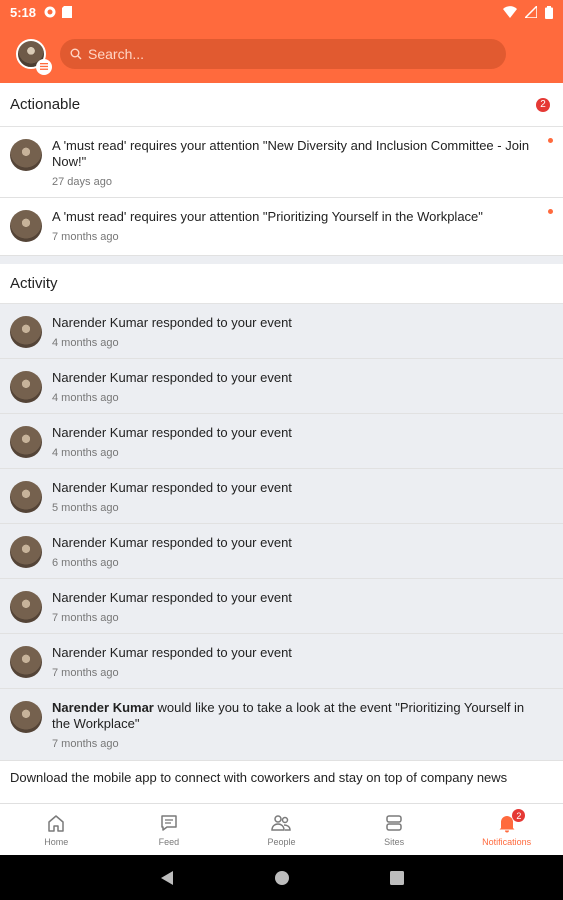  Describe the element at coordinates (281, 822) in the screenshot. I see `people-icon` at that location.